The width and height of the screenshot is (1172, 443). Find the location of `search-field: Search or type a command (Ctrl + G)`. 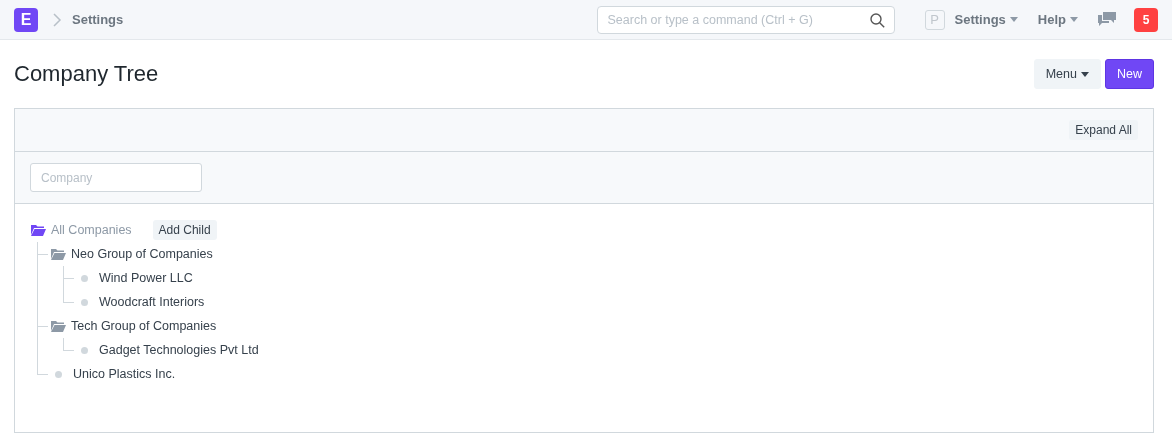

search-field: Search or type a command (Ctrl + G) is located at coordinates (745, 19).